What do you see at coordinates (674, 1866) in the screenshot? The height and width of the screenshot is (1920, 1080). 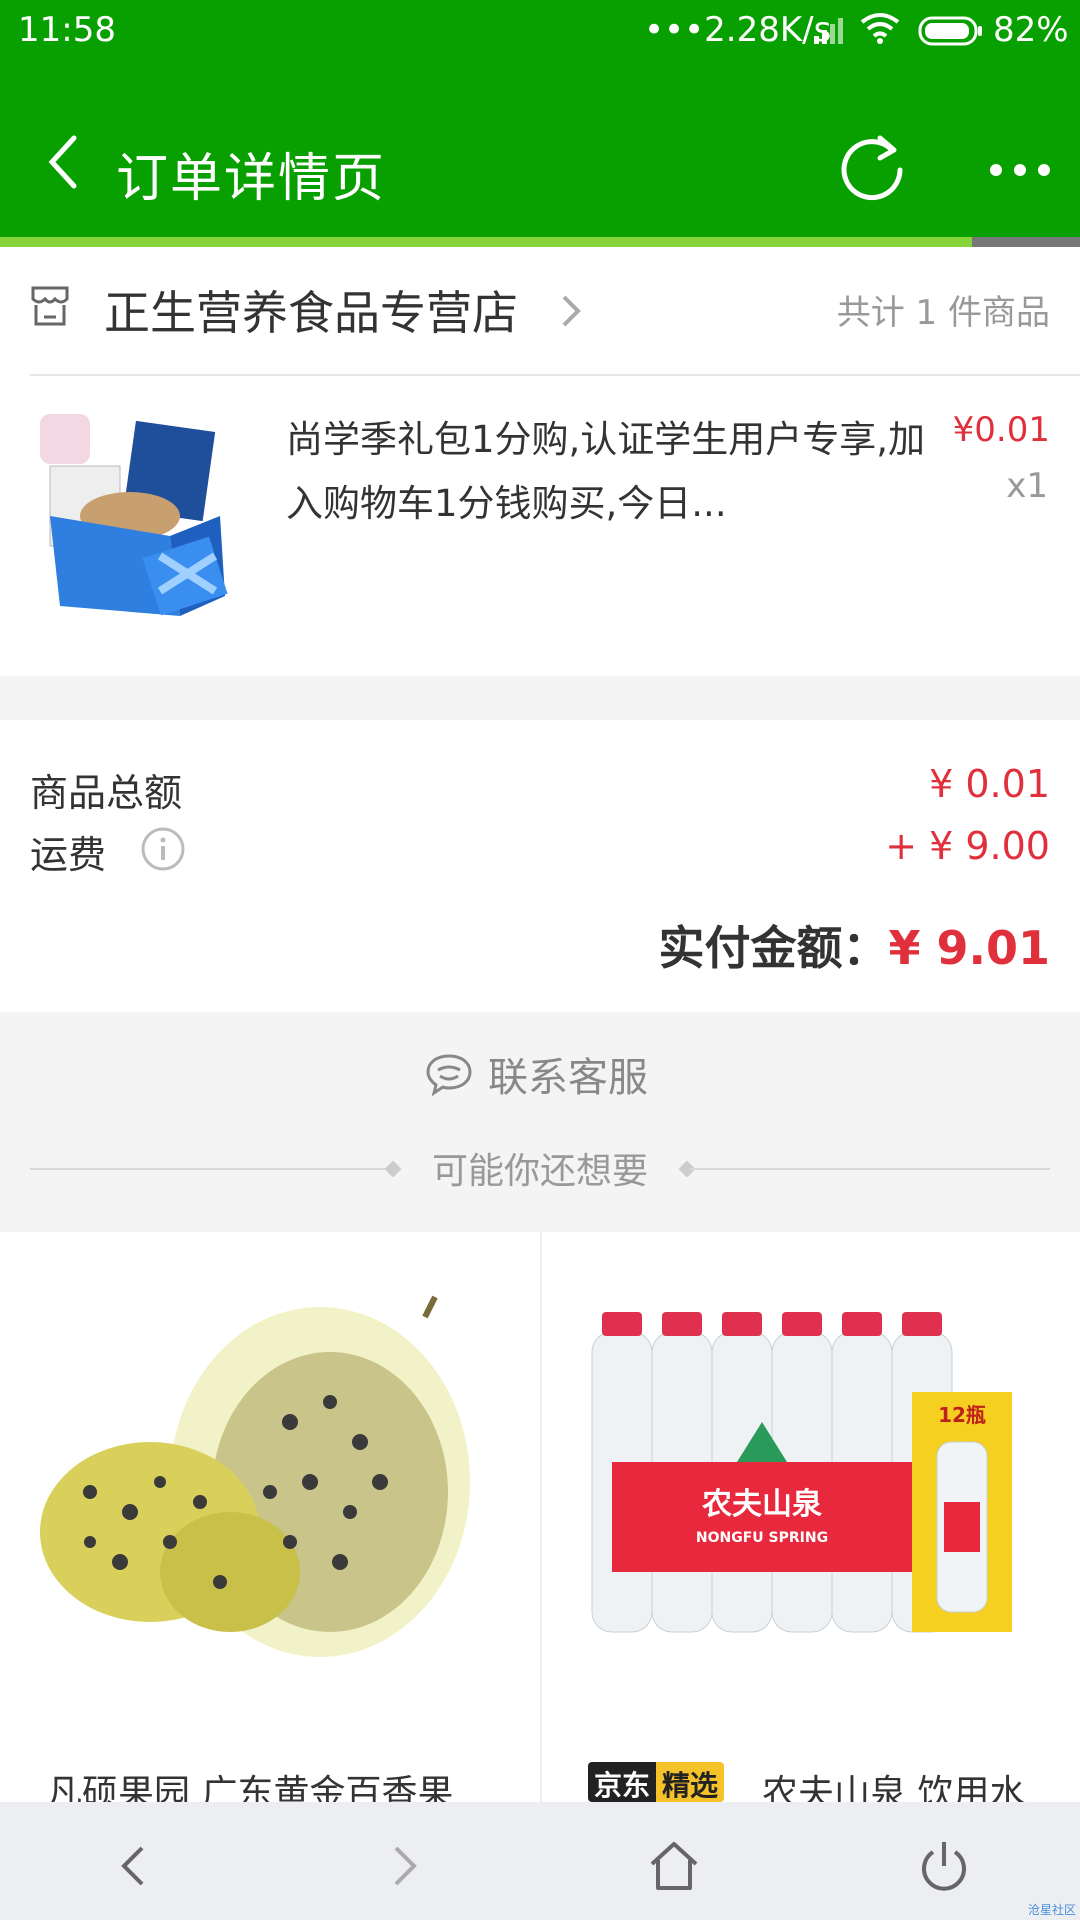 I see `nav-home-icon` at bounding box center [674, 1866].